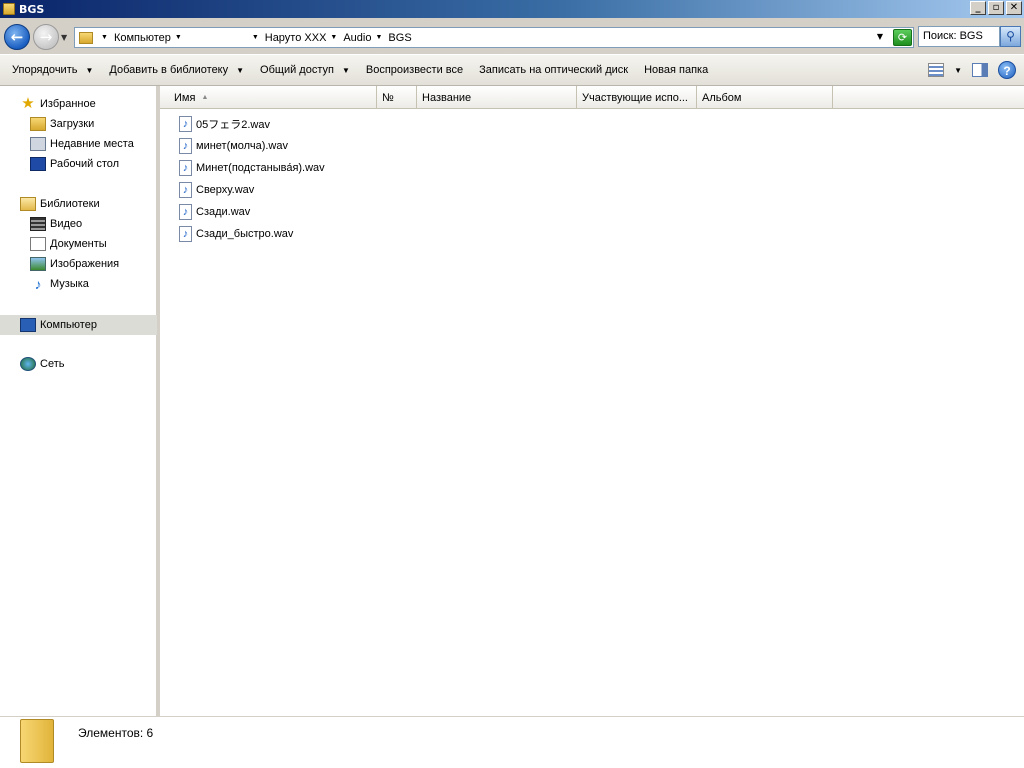 The image size is (1024, 768). What do you see at coordinates (32, 9) in the screenshot?
I see `window-title: BGS` at bounding box center [32, 9].